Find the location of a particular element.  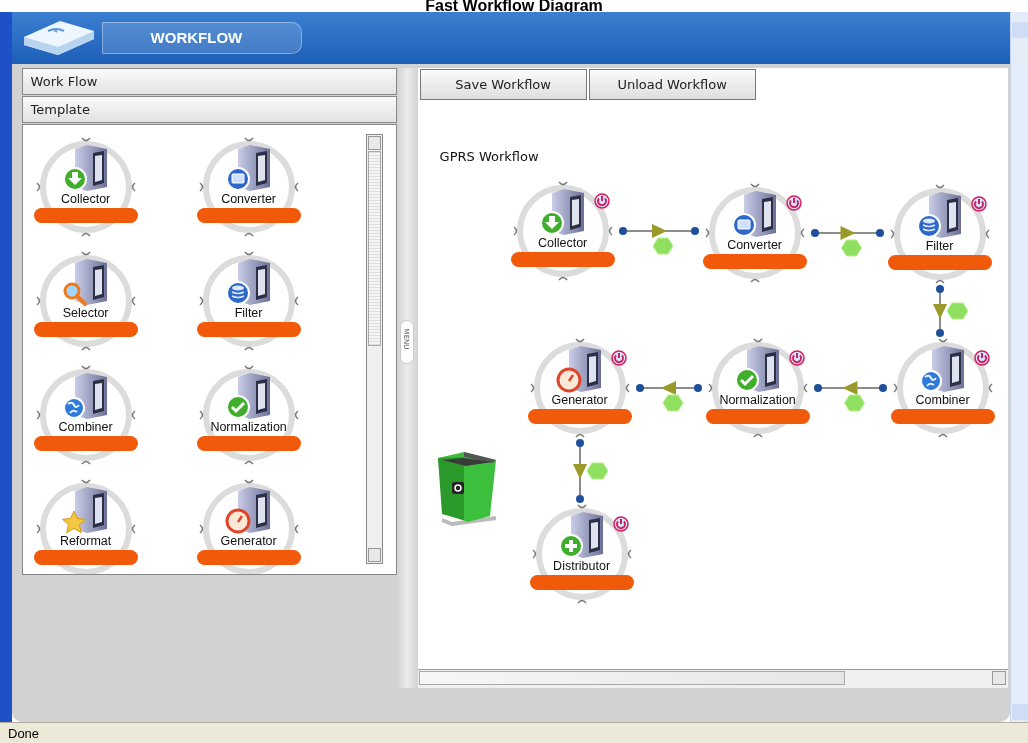

horizontal-scrollbar is located at coordinates (712, 678).